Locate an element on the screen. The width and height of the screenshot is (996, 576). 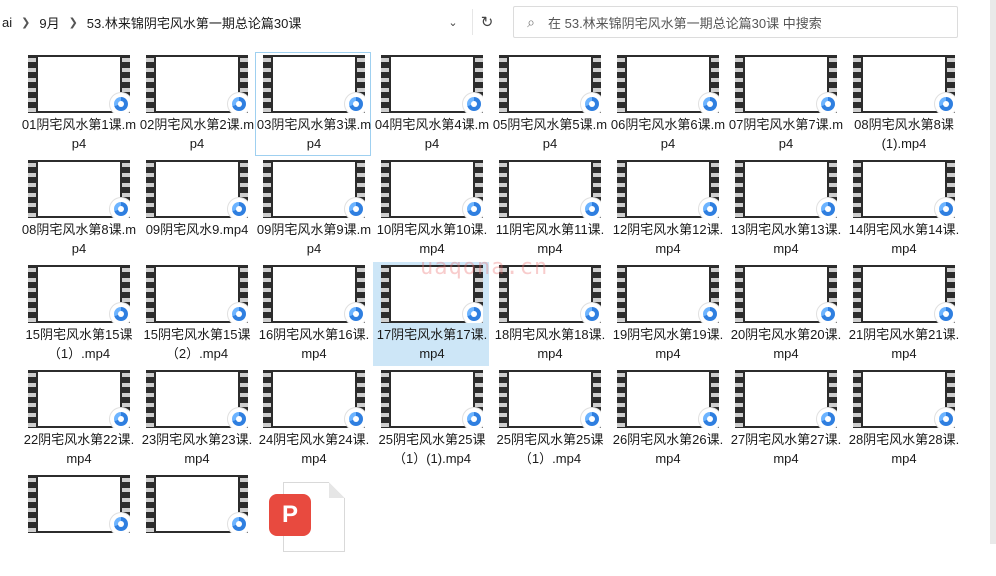
file-name: 20阴宅风水第20课.mp4 is located at coordinates (786, 344).